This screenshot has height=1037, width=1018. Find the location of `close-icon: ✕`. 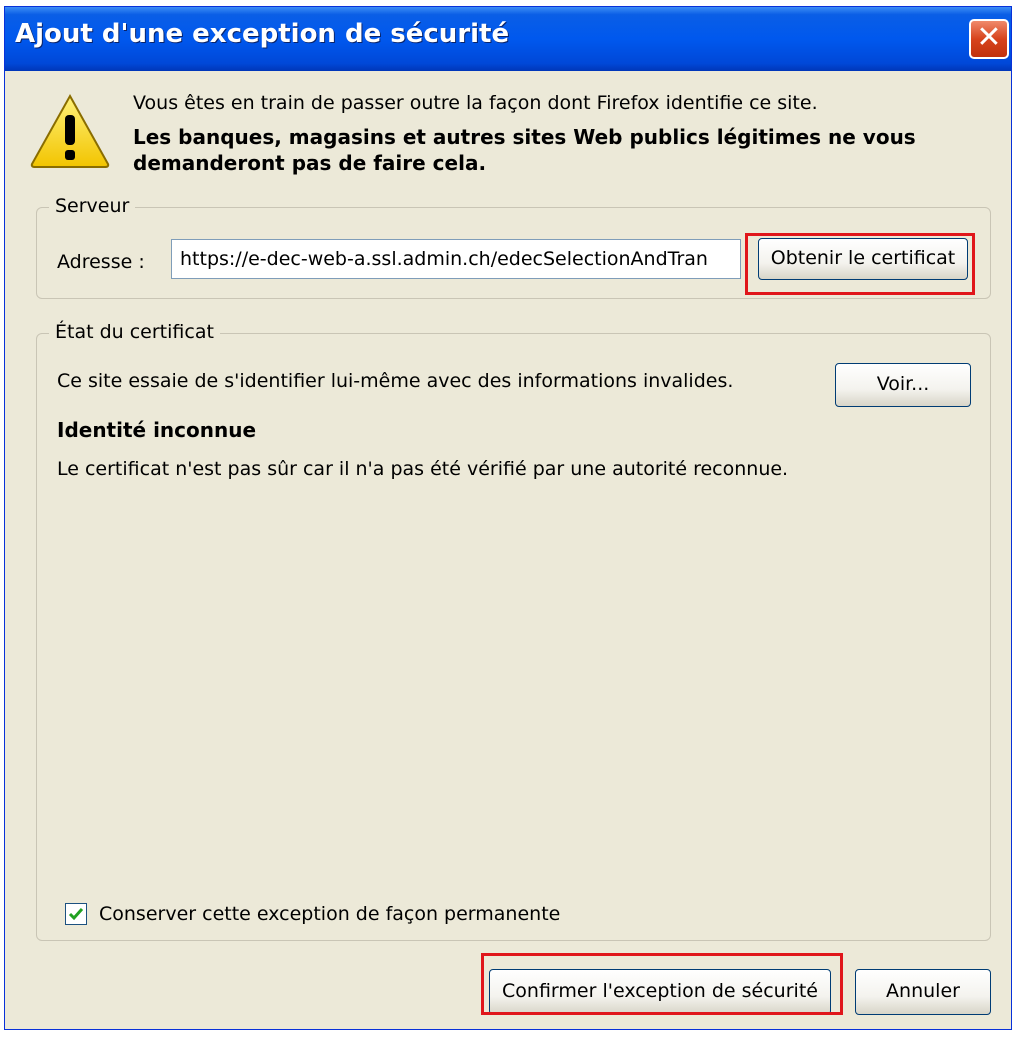

close-icon: ✕ is located at coordinates (989, 37).